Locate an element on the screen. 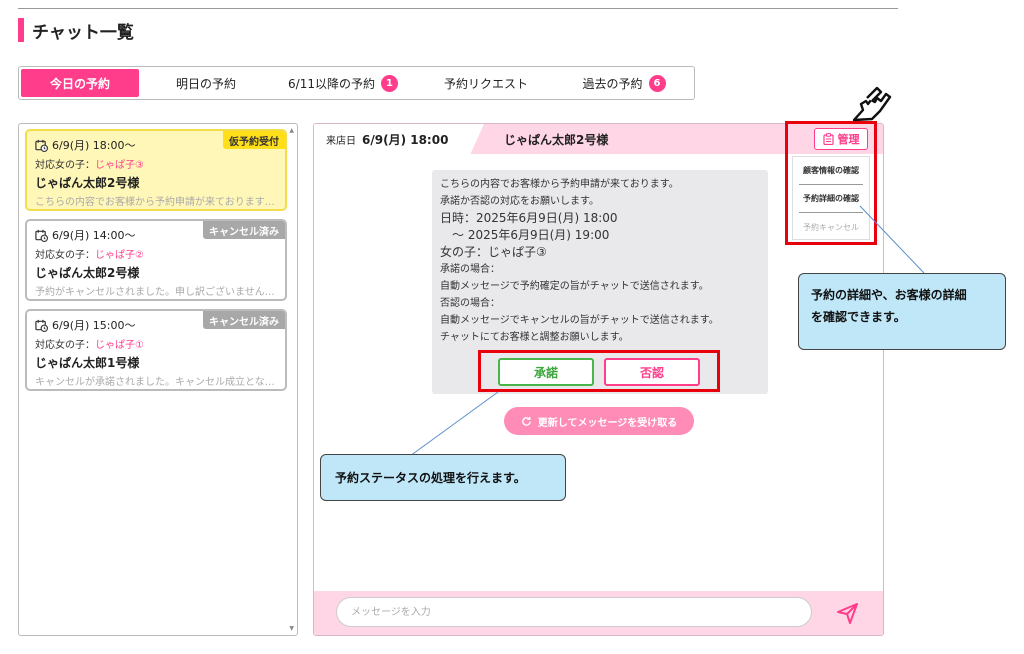 The width and height of the screenshot is (1024, 654). callout-detail: 予約の詳細や、お客様の詳細 を確認できます。 is located at coordinates (902, 311).